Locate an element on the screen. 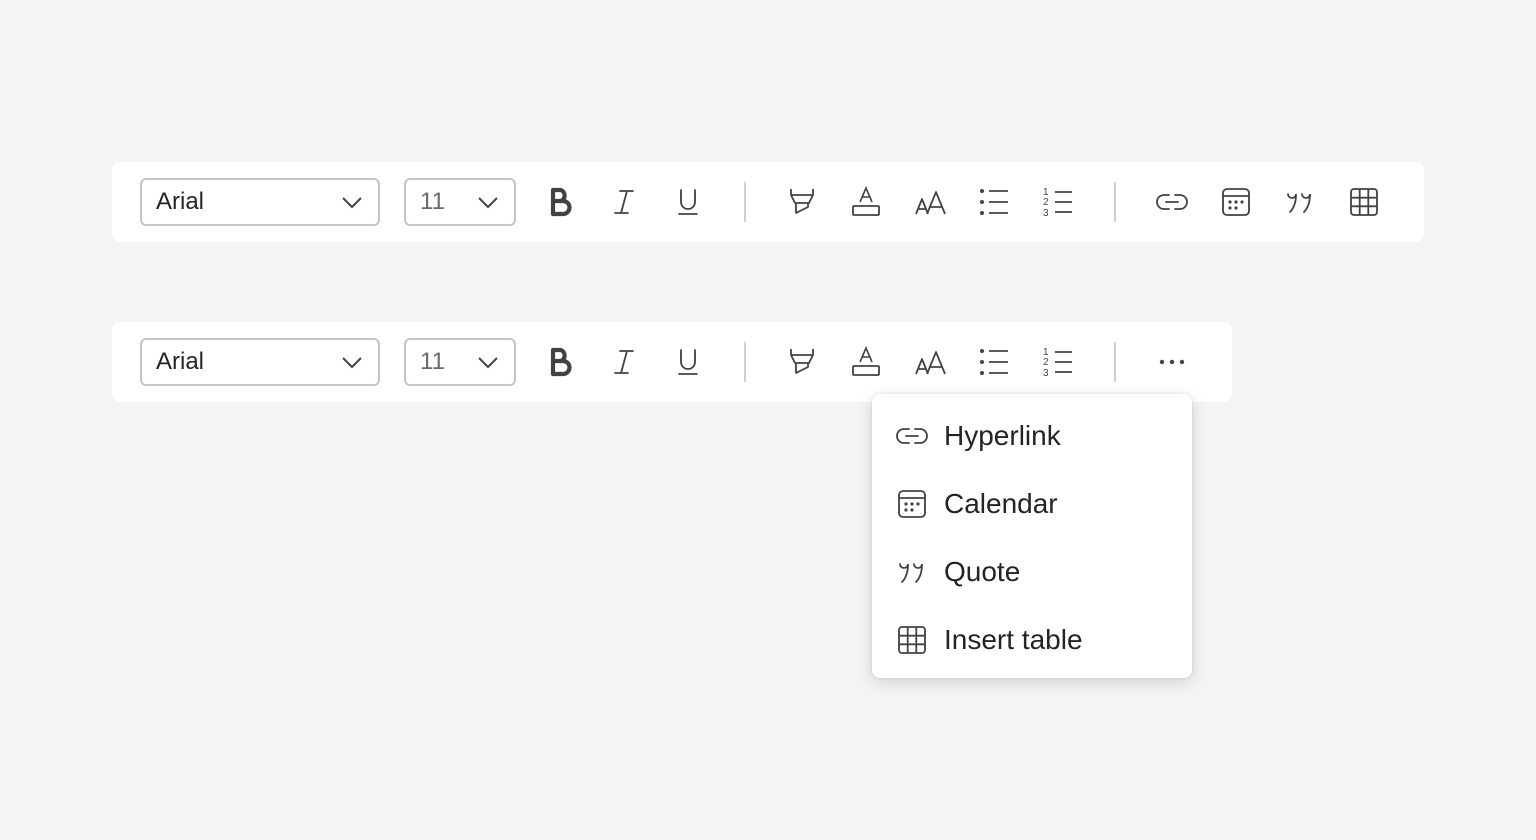 Image resolution: width=1536 pixels, height=840 pixels. calendar-button is located at coordinates (1236, 202).